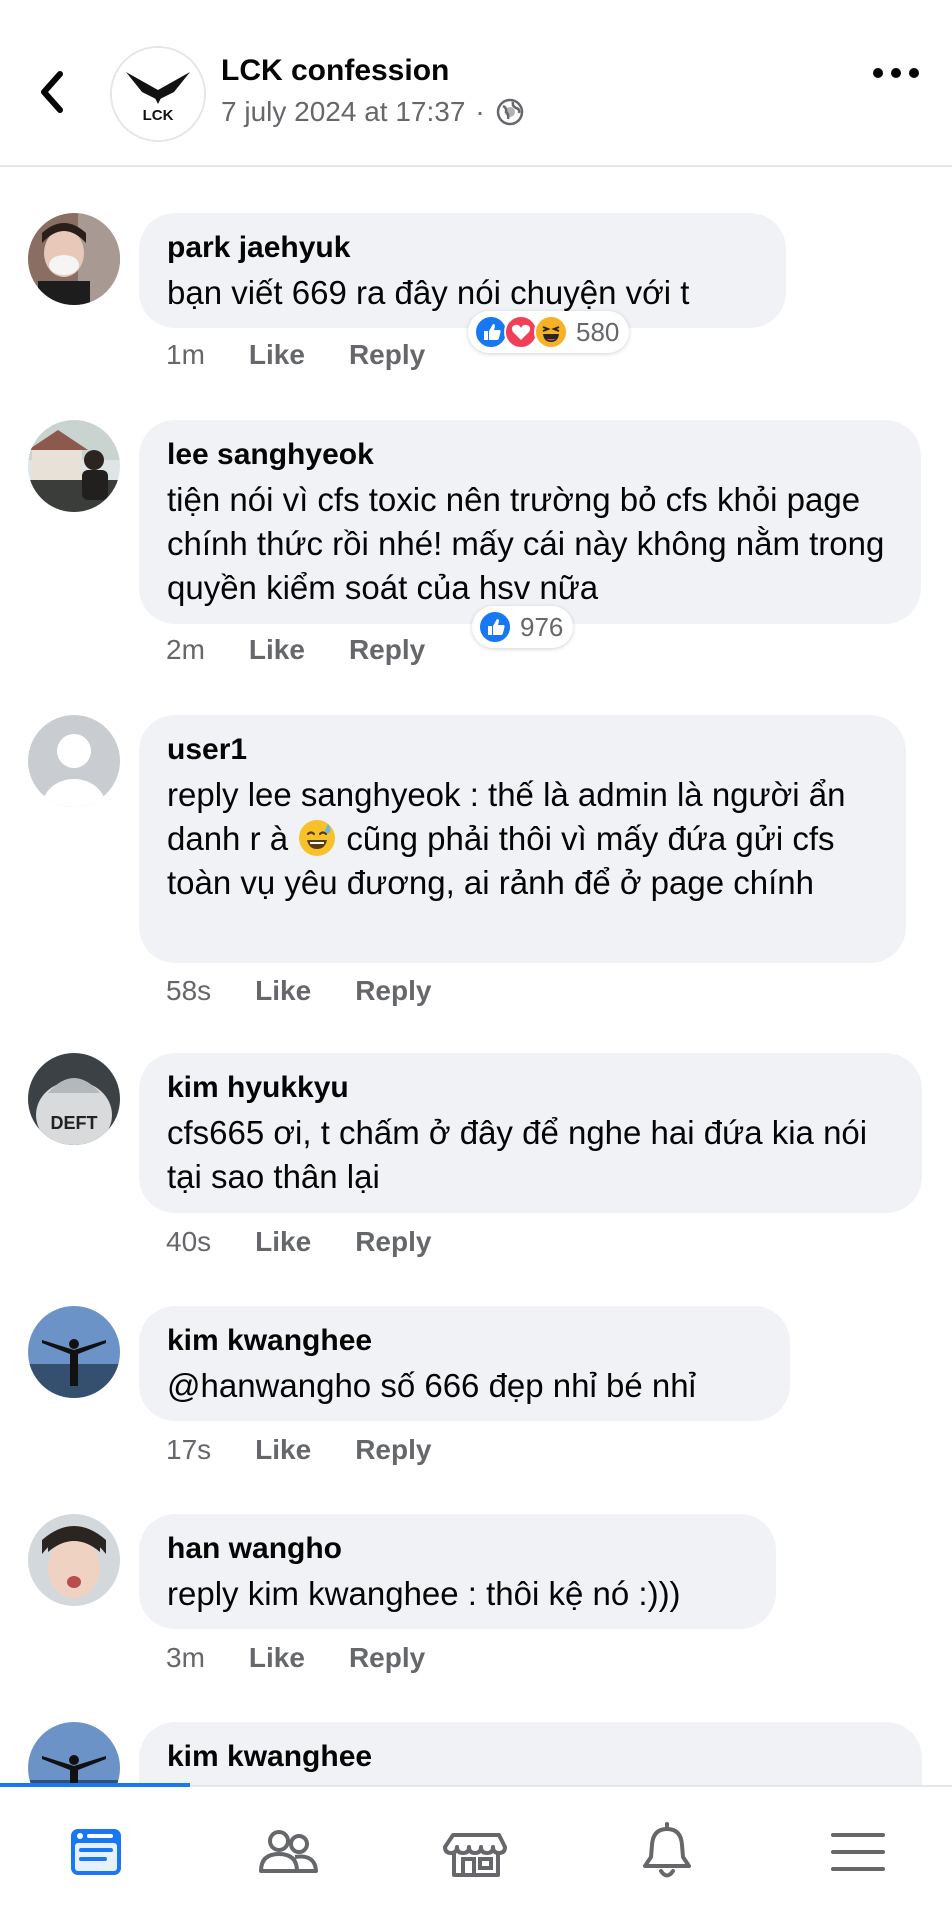  Describe the element at coordinates (185, 355) in the screenshot. I see `comment-time: 1m` at that location.